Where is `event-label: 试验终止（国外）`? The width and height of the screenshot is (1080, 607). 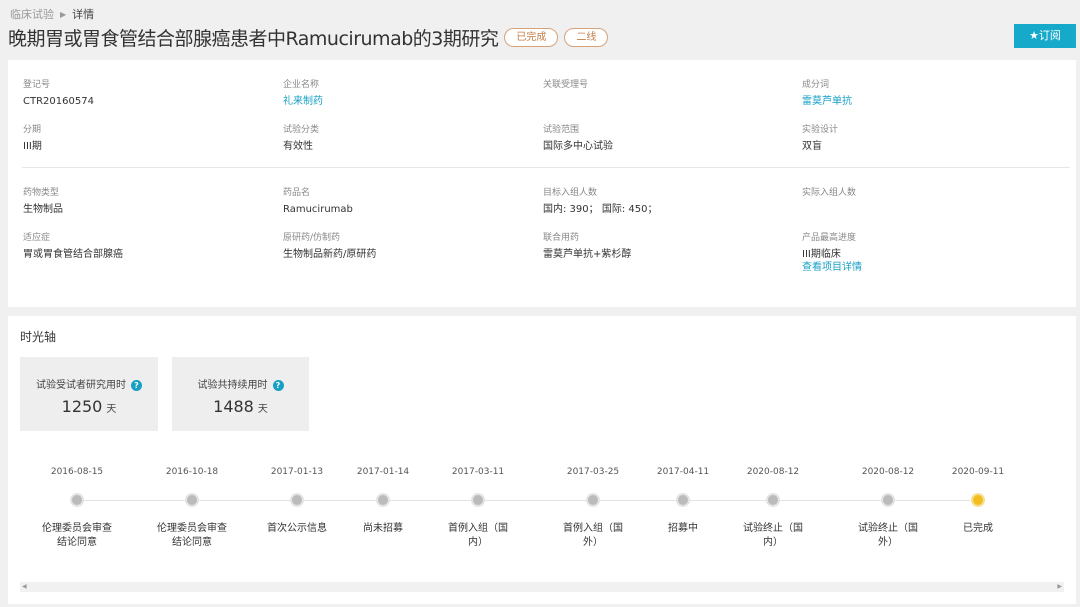
event-label: 试验终止（国外） is located at coordinates (888, 535).